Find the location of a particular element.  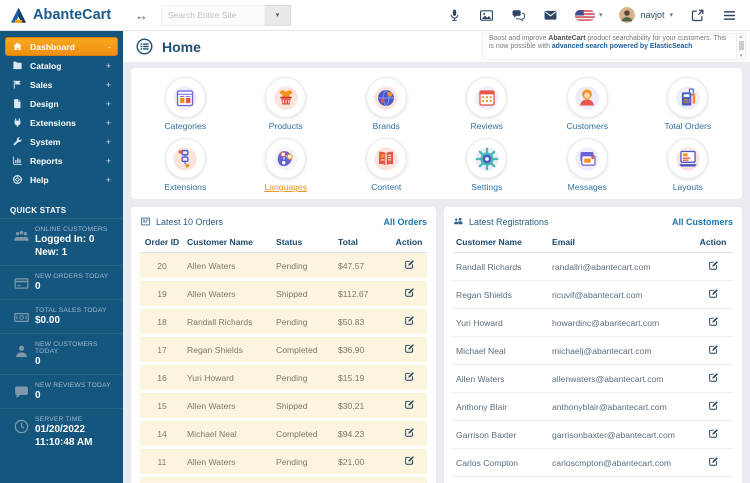

tile-categories: Categories is located at coordinates (185, 104).